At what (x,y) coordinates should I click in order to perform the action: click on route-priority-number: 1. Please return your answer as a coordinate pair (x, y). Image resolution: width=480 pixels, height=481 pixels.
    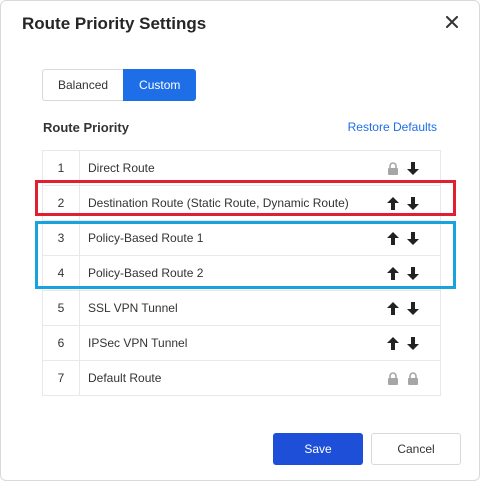
    Looking at the image, I should click on (61, 168).